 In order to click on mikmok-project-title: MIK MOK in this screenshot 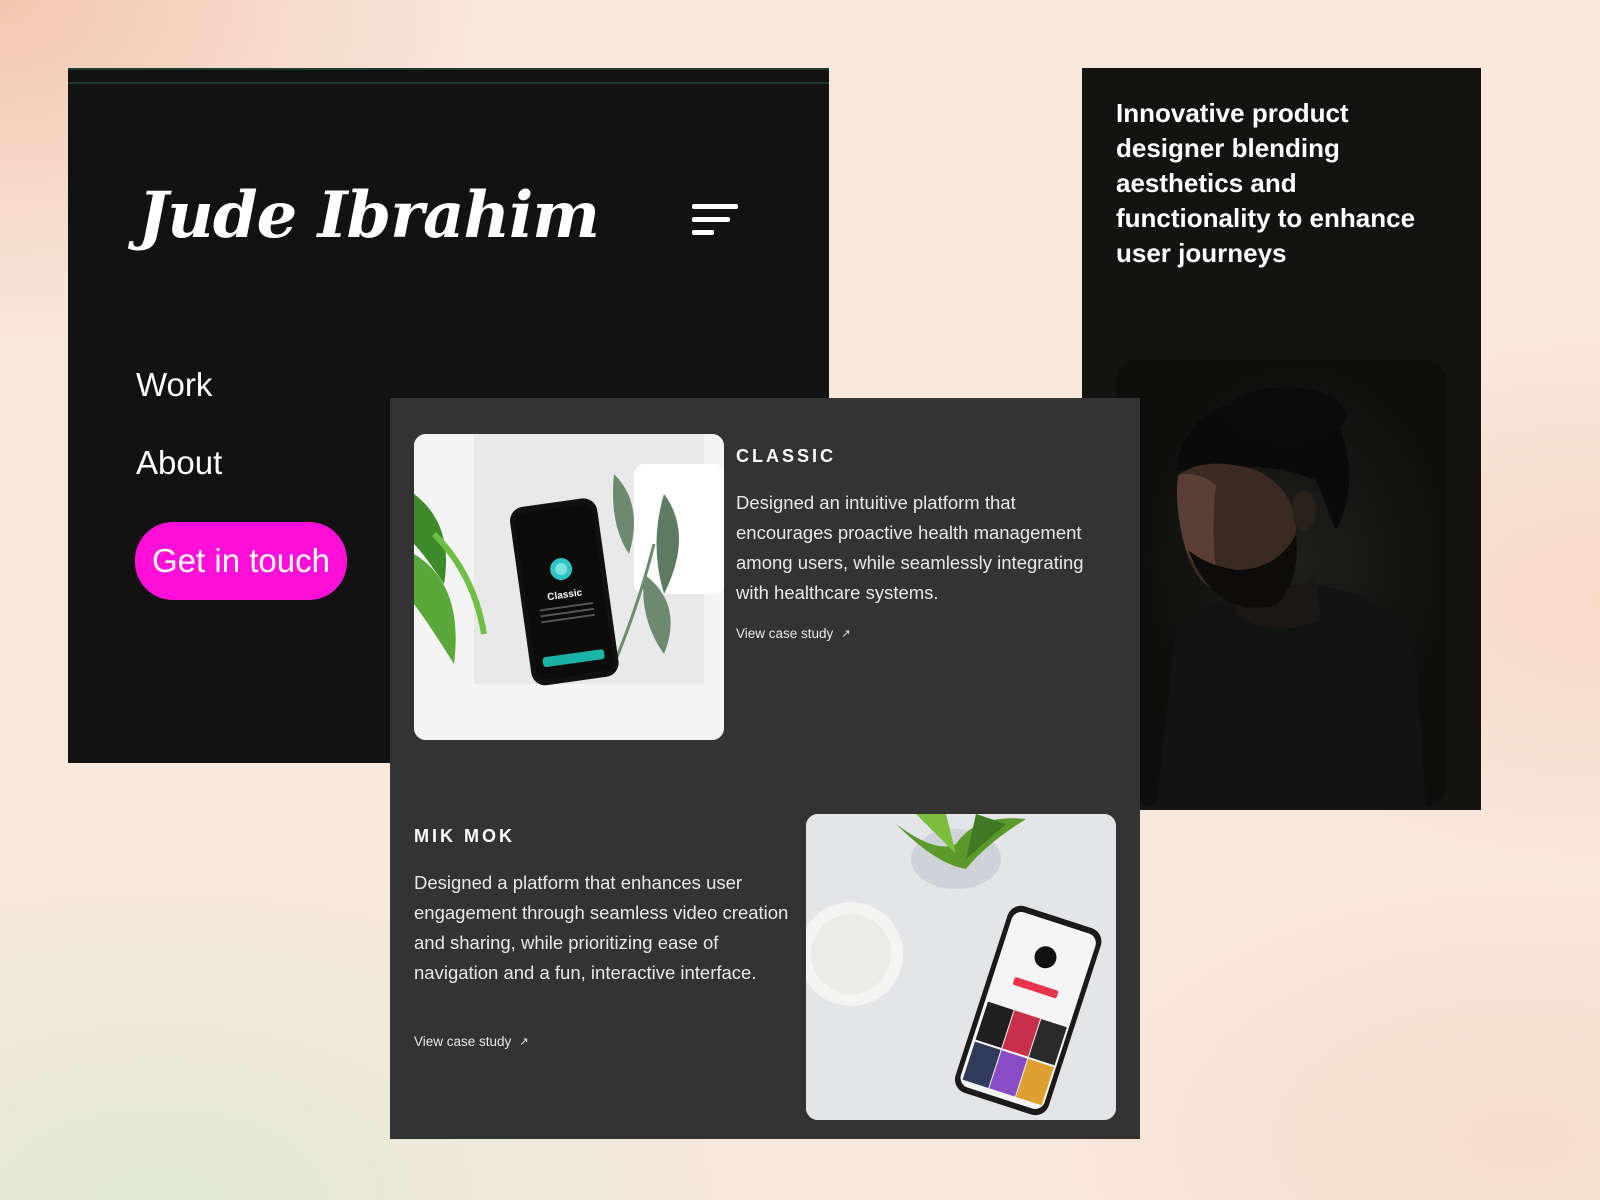, I will do `click(464, 836)`.